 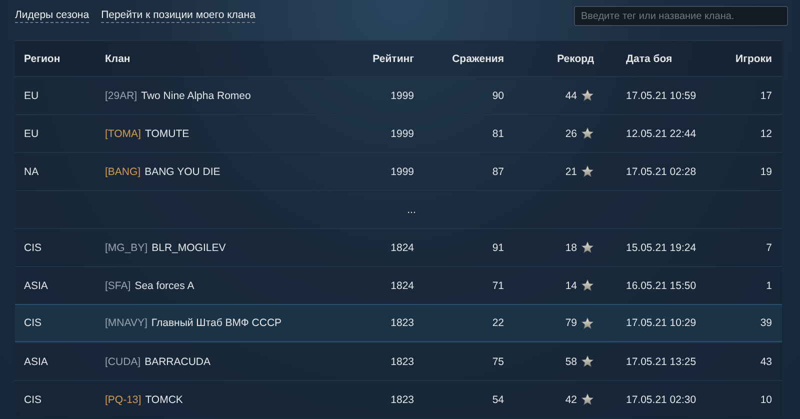 What do you see at coordinates (216, 323) in the screenshot?
I see `clan-name: Главный Штаб ВМФ СССР` at bounding box center [216, 323].